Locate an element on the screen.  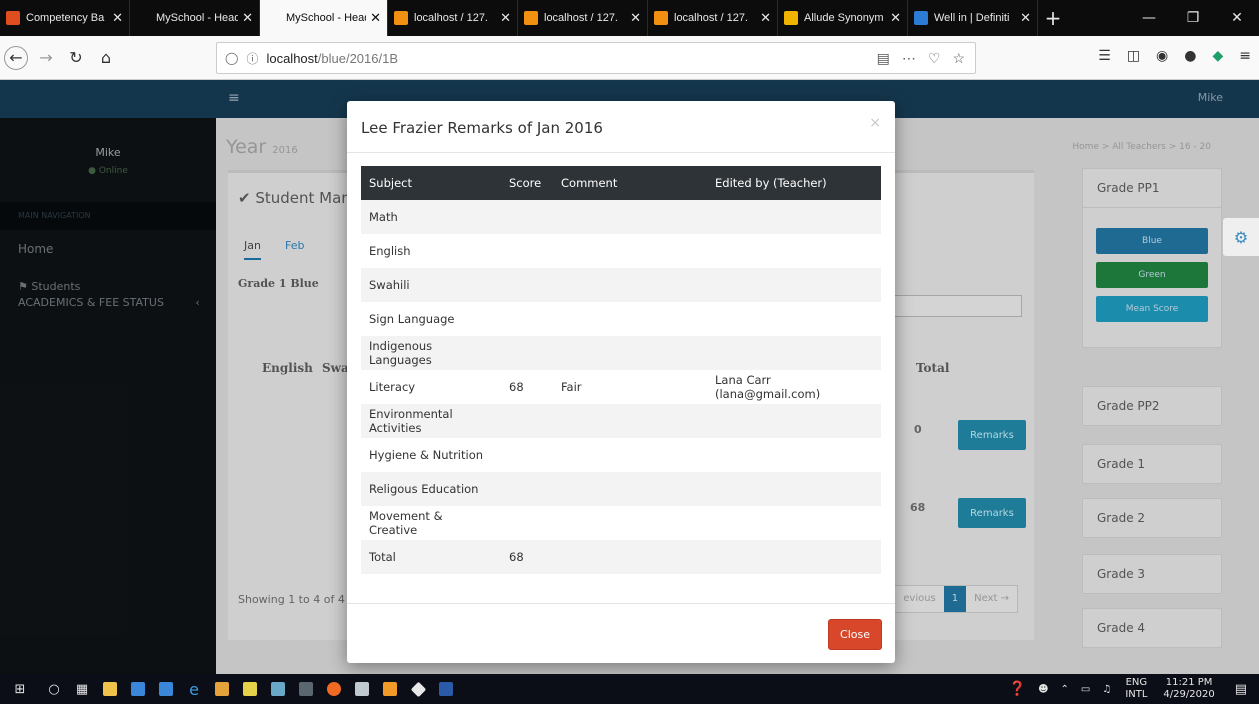
git-icon is located at coordinates (418, 689).